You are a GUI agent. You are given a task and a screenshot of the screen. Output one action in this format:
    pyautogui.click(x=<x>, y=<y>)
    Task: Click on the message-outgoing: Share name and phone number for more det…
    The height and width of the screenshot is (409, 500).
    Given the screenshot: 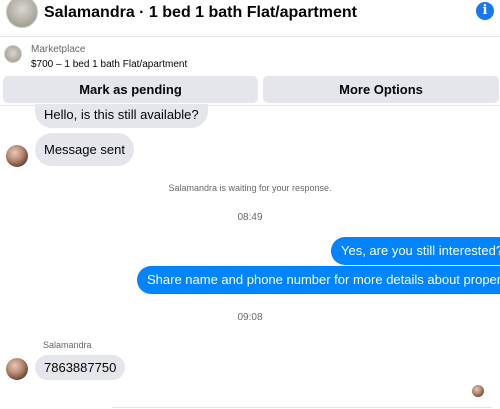 What is the action you would take?
    pyautogui.click(x=318, y=280)
    